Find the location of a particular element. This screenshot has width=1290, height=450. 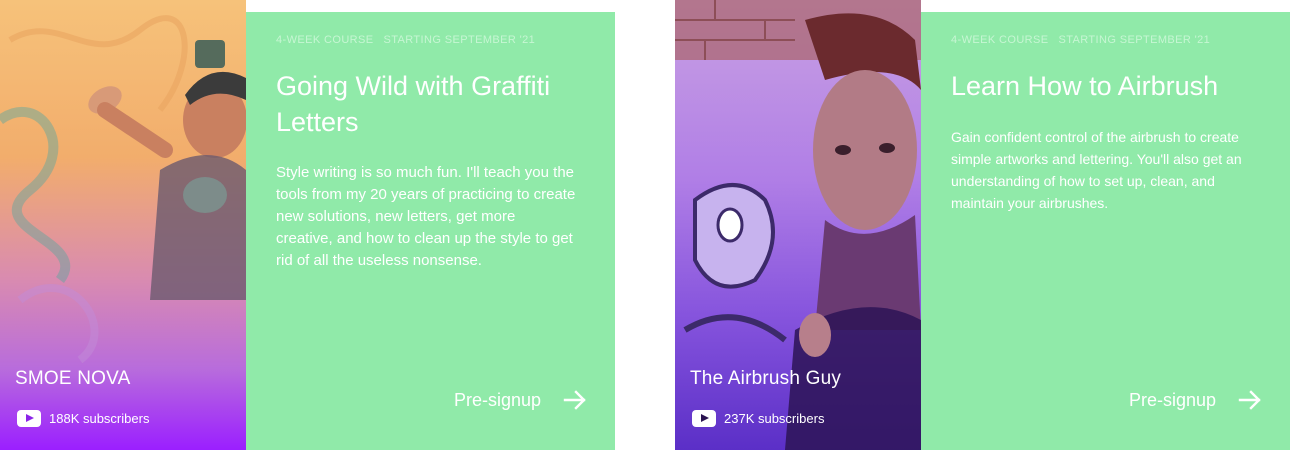

course-title: Learn How to Airbrush is located at coordinates (1085, 86).